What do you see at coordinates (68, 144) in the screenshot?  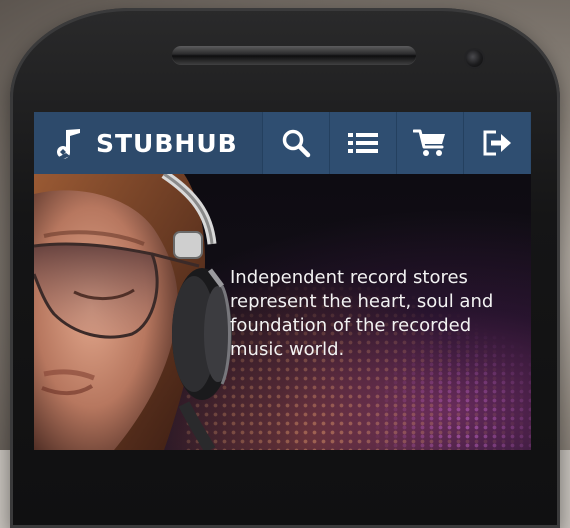 I see `music-note-icon` at bounding box center [68, 144].